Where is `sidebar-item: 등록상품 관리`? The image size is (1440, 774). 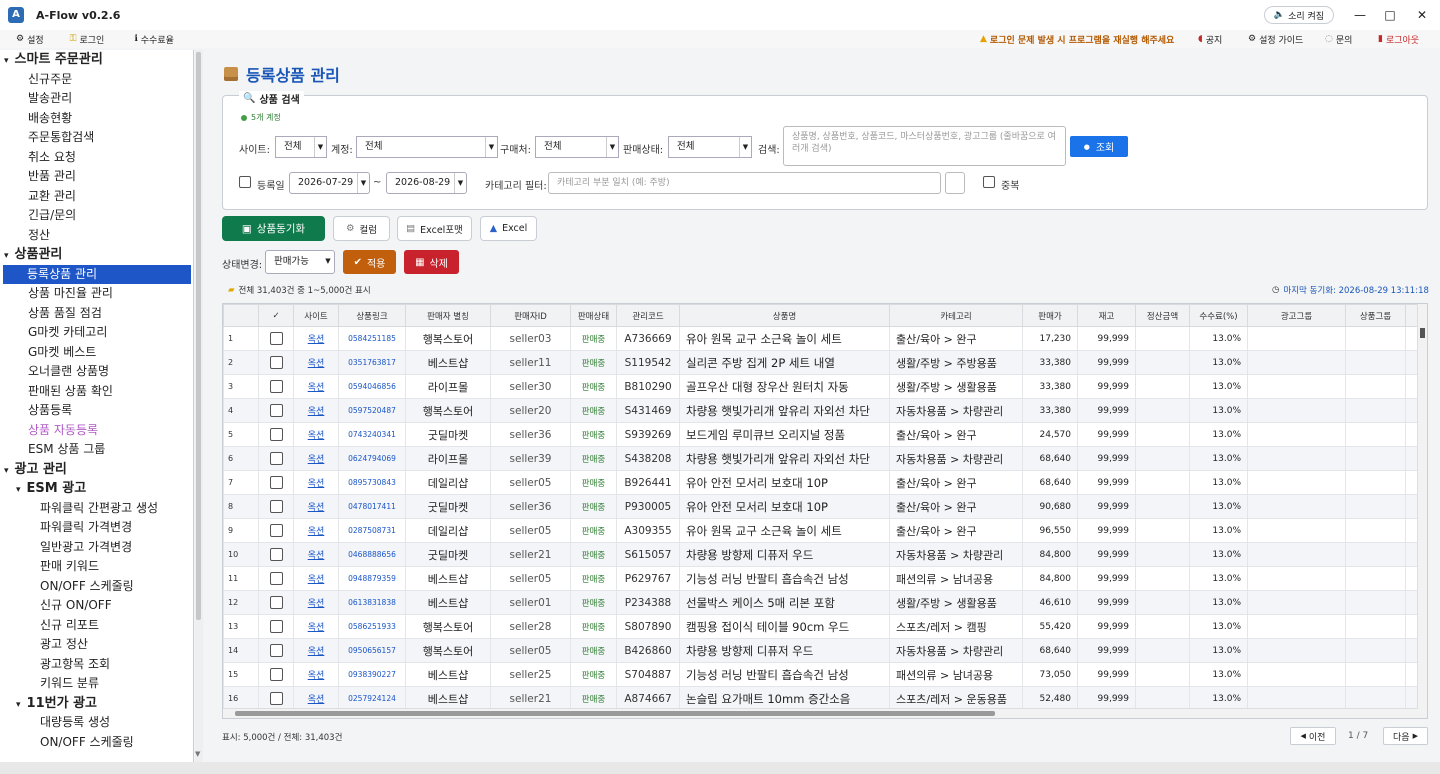
sidebar-item: 등록상품 관리 is located at coordinates (97, 274).